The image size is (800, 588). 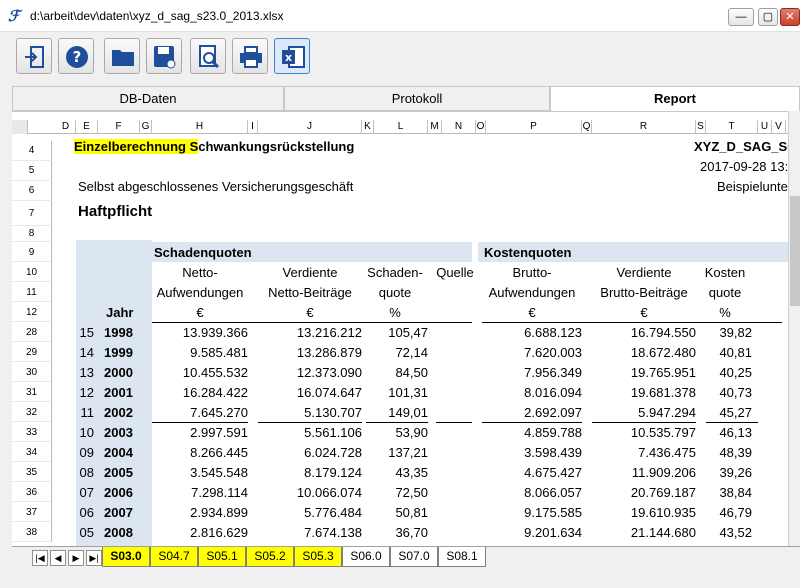 What do you see at coordinates (84, 493) in the screenshot?
I see `cell-index: 07` at bounding box center [84, 493].